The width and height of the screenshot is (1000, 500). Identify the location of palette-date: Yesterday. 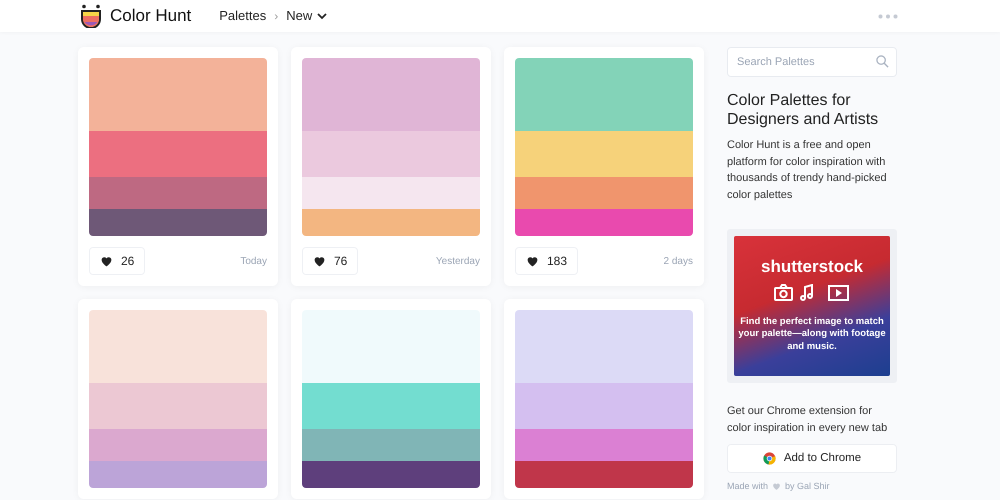
(458, 261).